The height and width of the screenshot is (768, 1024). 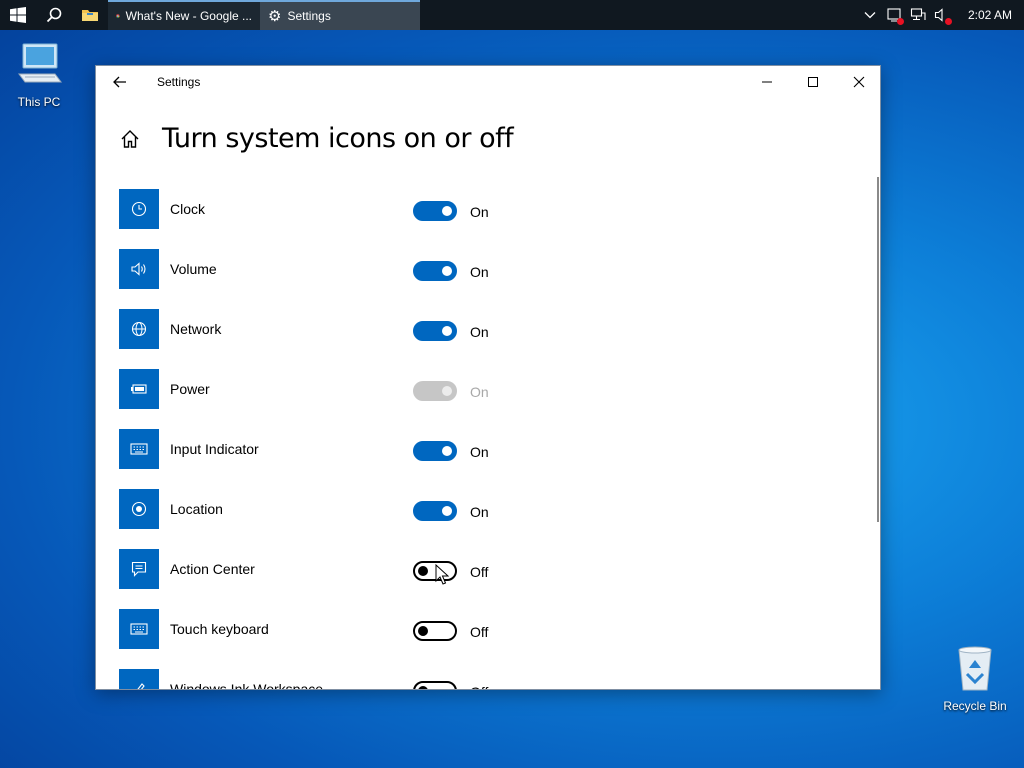 I want to click on list-item-action-center: Action Center Off, so click(x=469, y=579).